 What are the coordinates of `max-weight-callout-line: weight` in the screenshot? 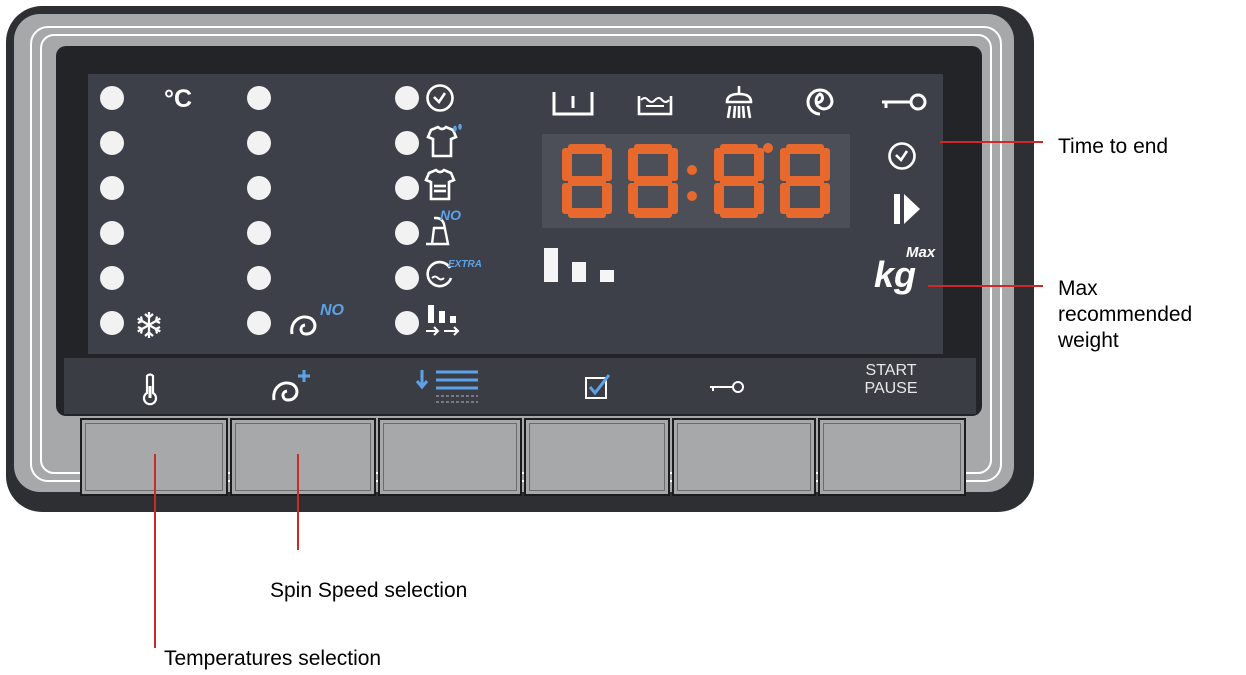 It's located at (1088, 340).